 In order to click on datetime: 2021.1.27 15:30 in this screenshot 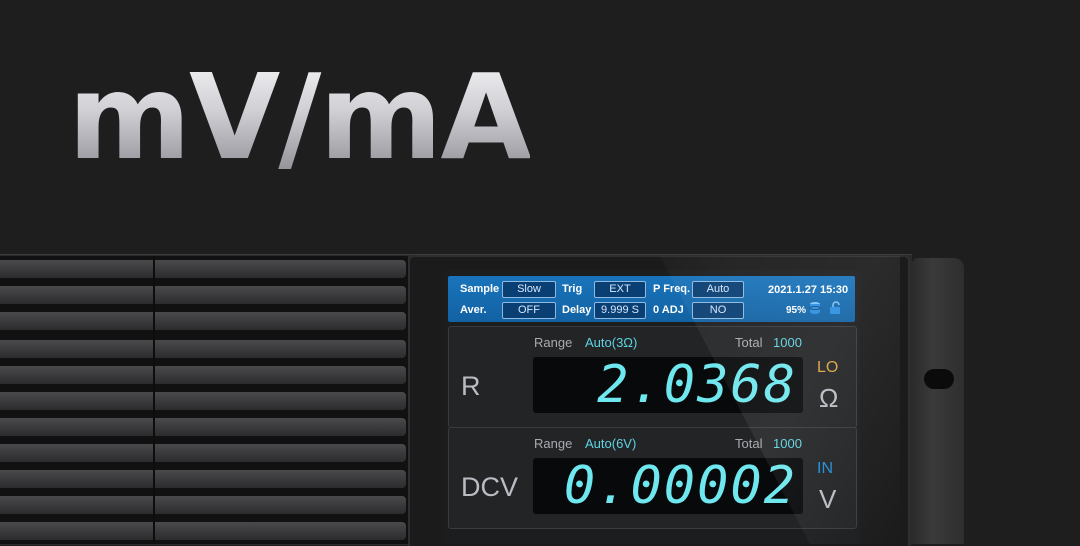, I will do `click(808, 290)`.